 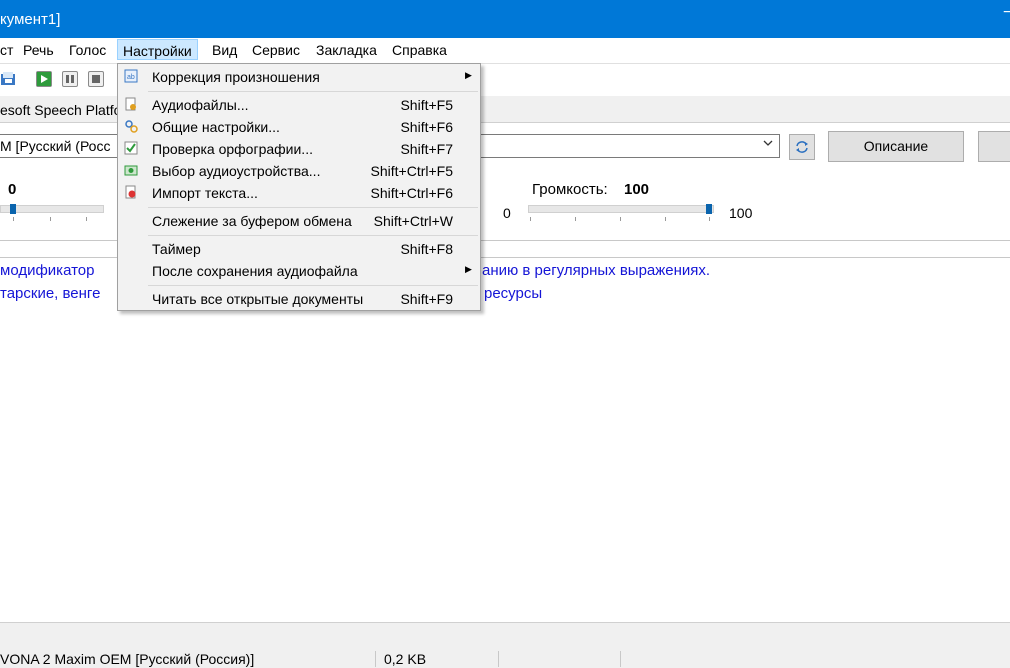 What do you see at coordinates (236, 77) in the screenshot?
I see `menu-item-label: Коррекция произношения` at bounding box center [236, 77].